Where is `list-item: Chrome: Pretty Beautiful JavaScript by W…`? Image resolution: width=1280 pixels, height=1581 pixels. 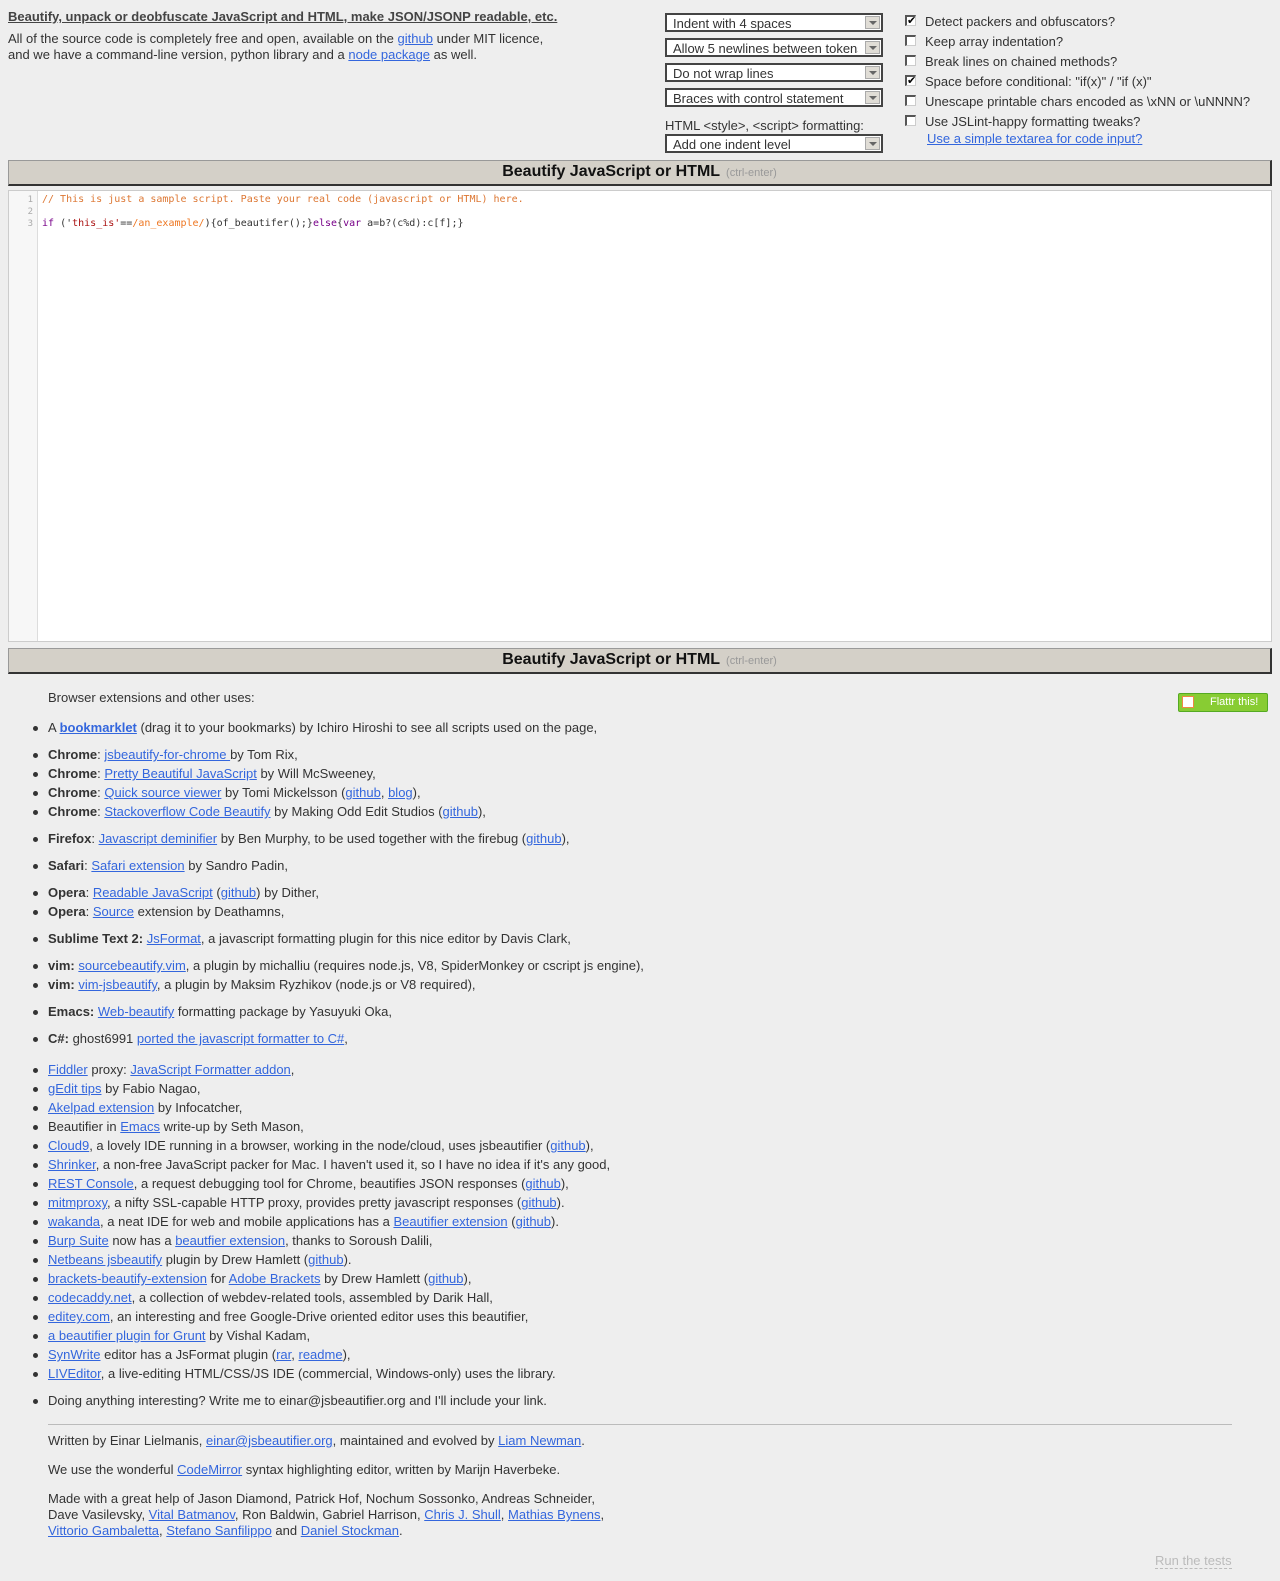
list-item: Chrome: Pretty Beautiful JavaScript by W… is located at coordinates (204, 773).